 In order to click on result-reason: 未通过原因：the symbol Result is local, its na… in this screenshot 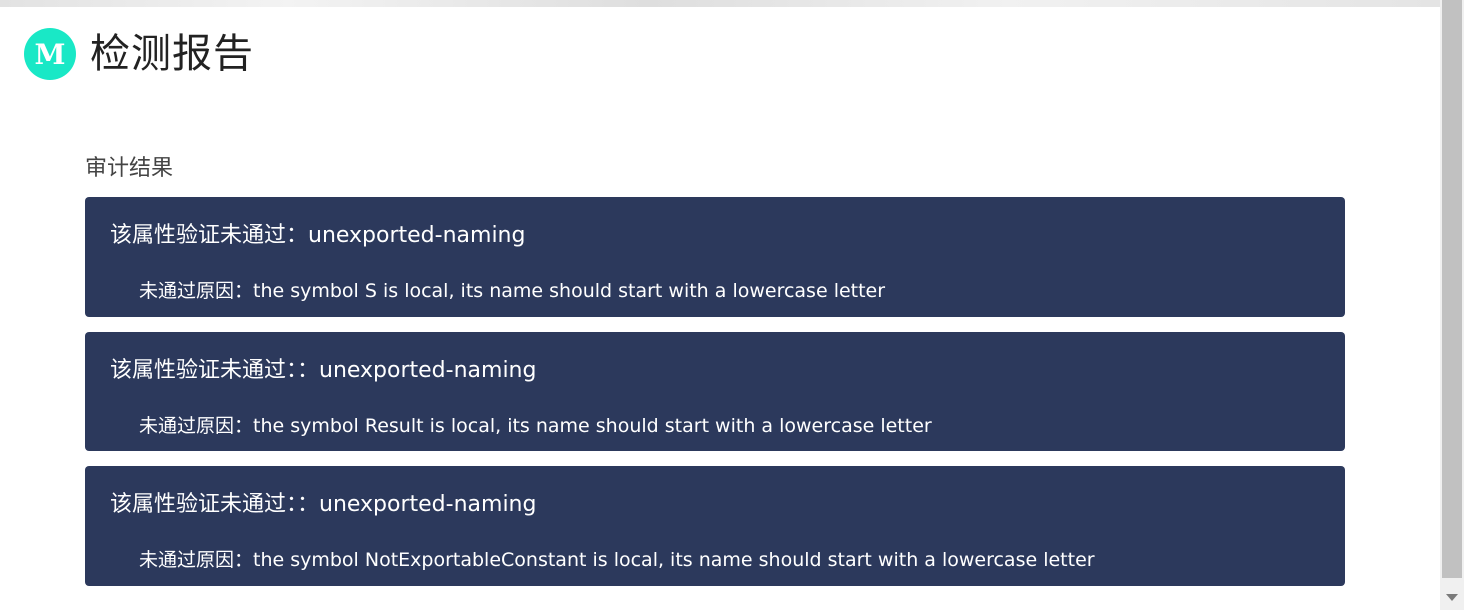, I will do `click(535, 426)`.